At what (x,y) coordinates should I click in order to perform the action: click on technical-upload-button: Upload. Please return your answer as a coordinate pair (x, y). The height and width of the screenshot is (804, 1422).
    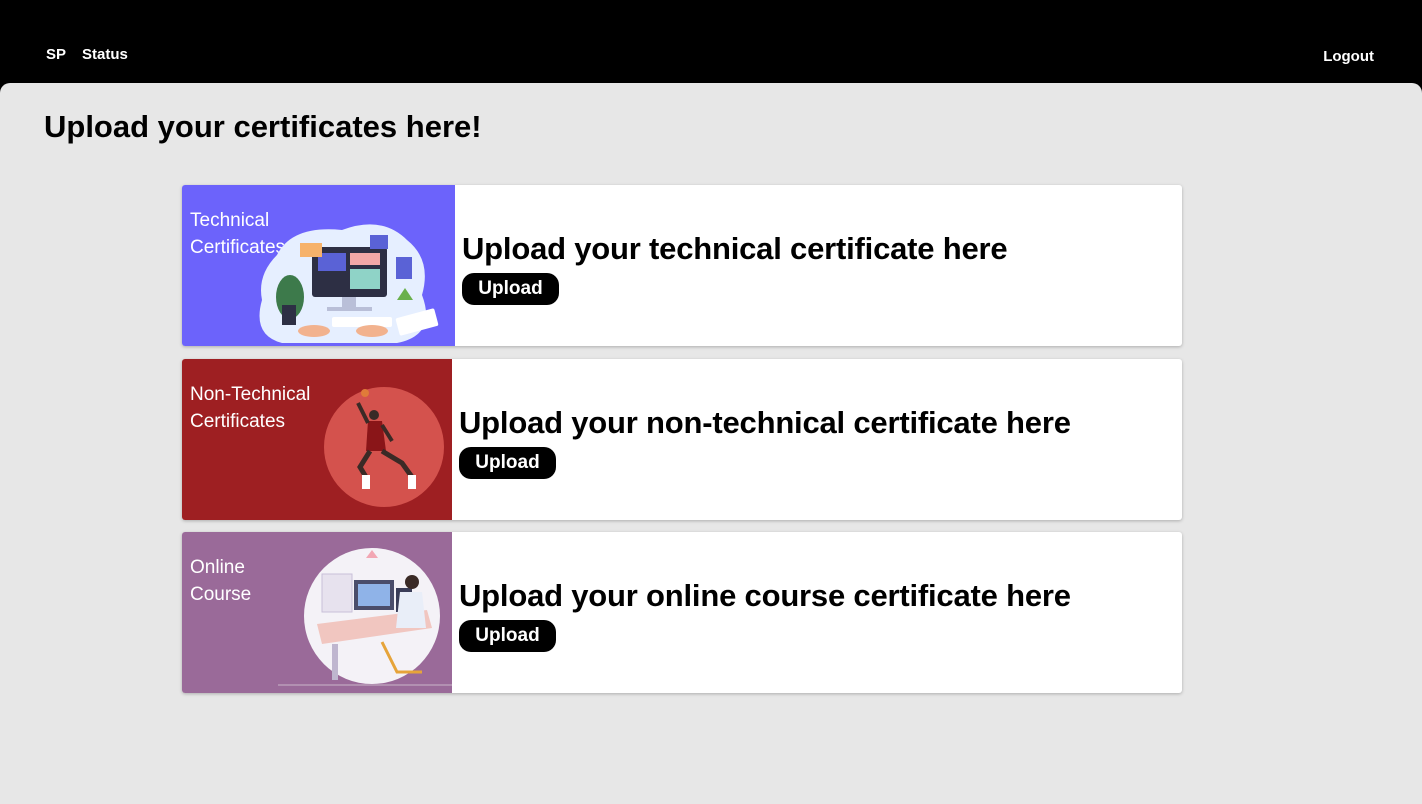
    Looking at the image, I should click on (510, 289).